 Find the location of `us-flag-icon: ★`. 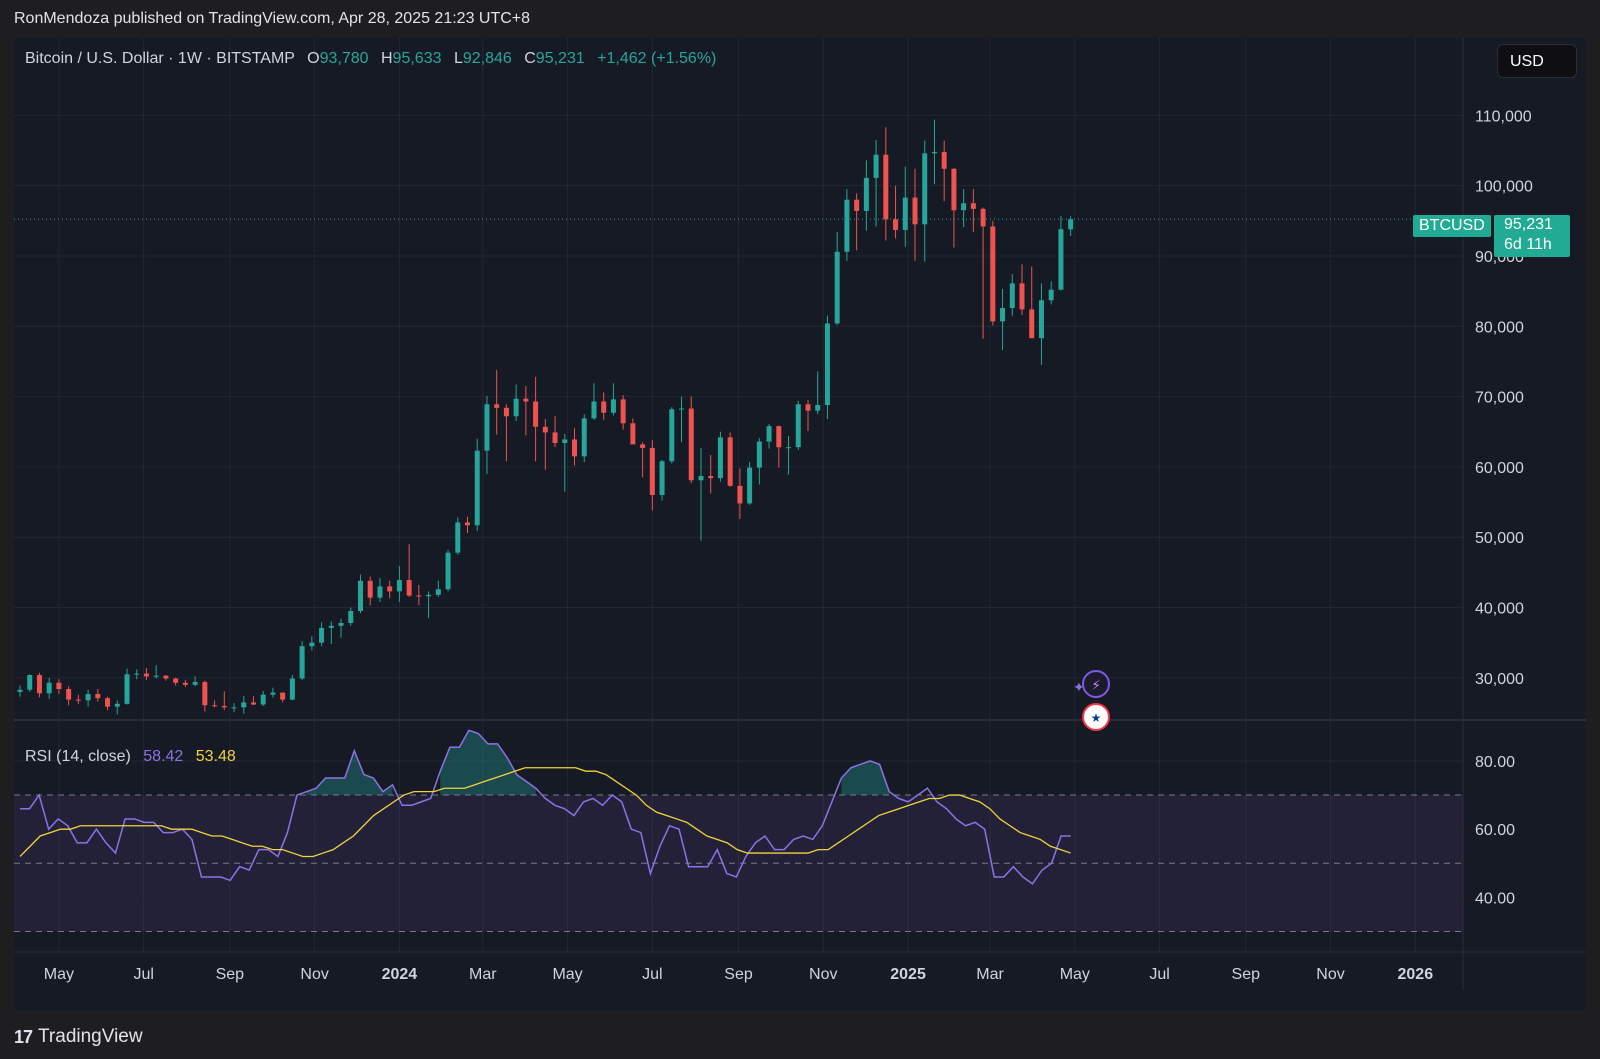

us-flag-icon: ★ is located at coordinates (1096, 717).